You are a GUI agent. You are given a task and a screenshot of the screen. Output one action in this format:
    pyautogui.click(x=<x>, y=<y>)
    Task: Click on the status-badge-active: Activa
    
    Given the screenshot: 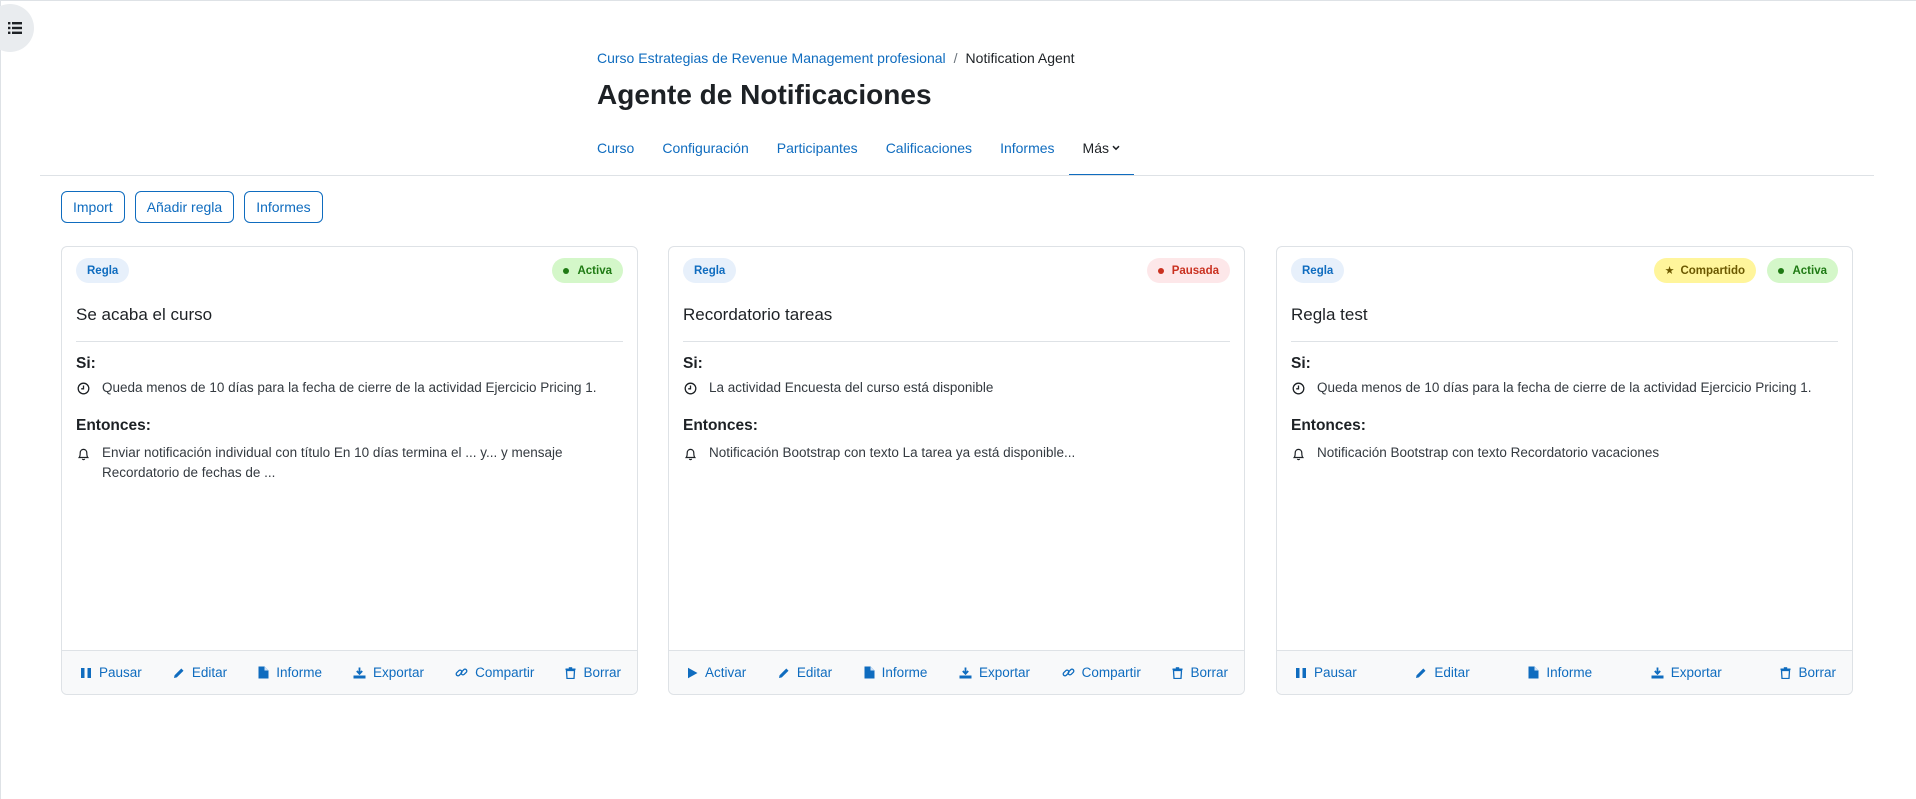 What is the action you would take?
    pyautogui.click(x=587, y=270)
    